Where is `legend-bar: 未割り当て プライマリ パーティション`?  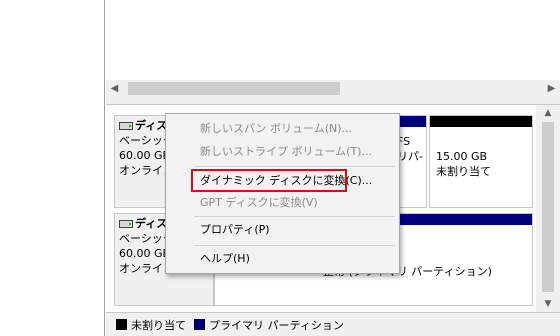 legend-bar: 未割り当て プライマリ パーティション is located at coordinates (333, 324).